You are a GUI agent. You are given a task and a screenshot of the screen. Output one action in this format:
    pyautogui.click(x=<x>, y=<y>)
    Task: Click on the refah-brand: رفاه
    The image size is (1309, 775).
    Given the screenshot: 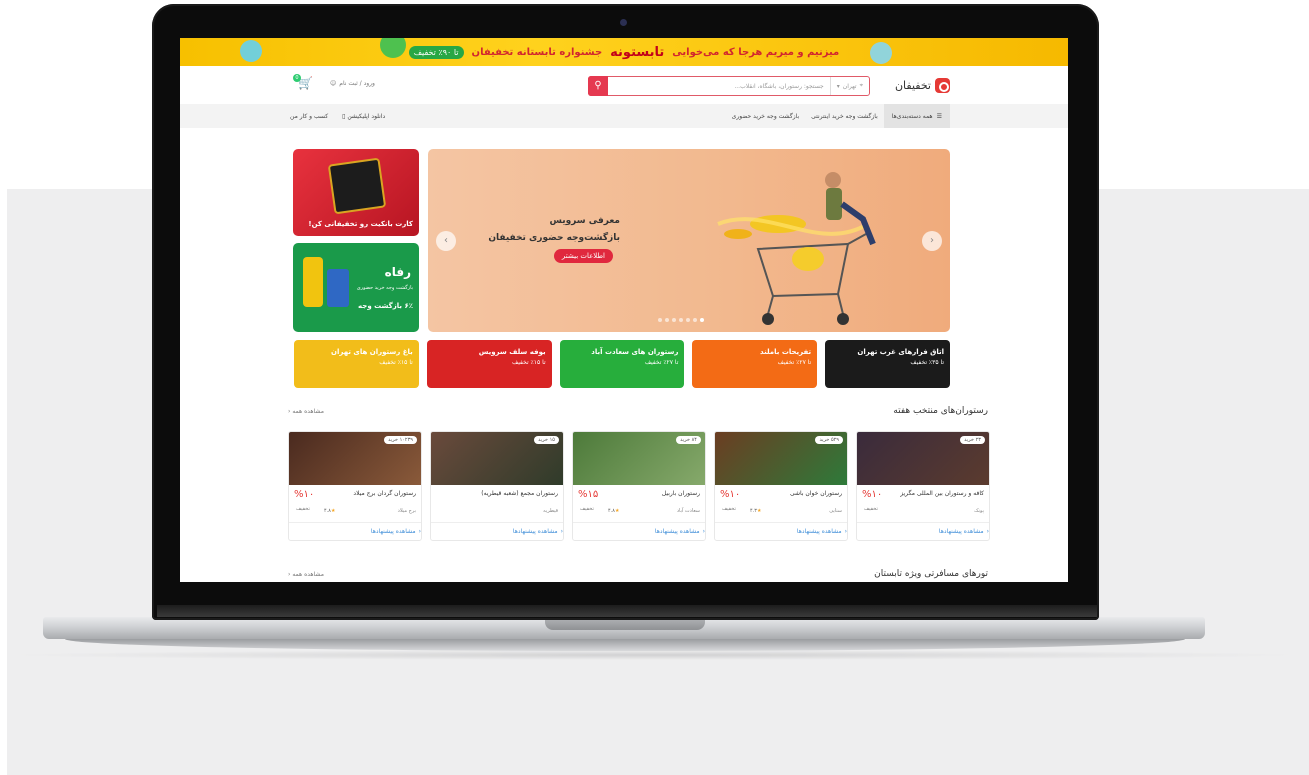 What is the action you would take?
    pyautogui.click(x=397, y=272)
    